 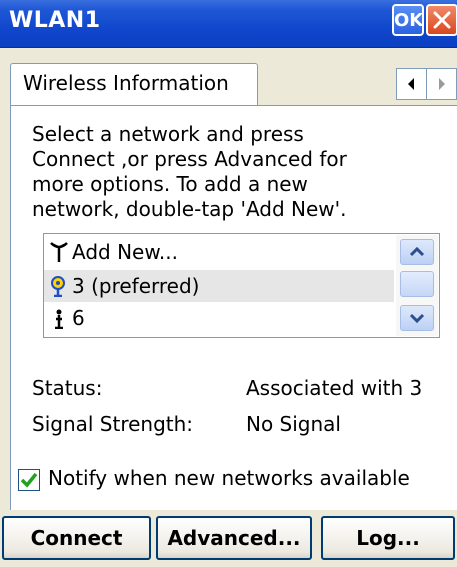 I want to click on arrow-right-icon, so click(x=442, y=84).